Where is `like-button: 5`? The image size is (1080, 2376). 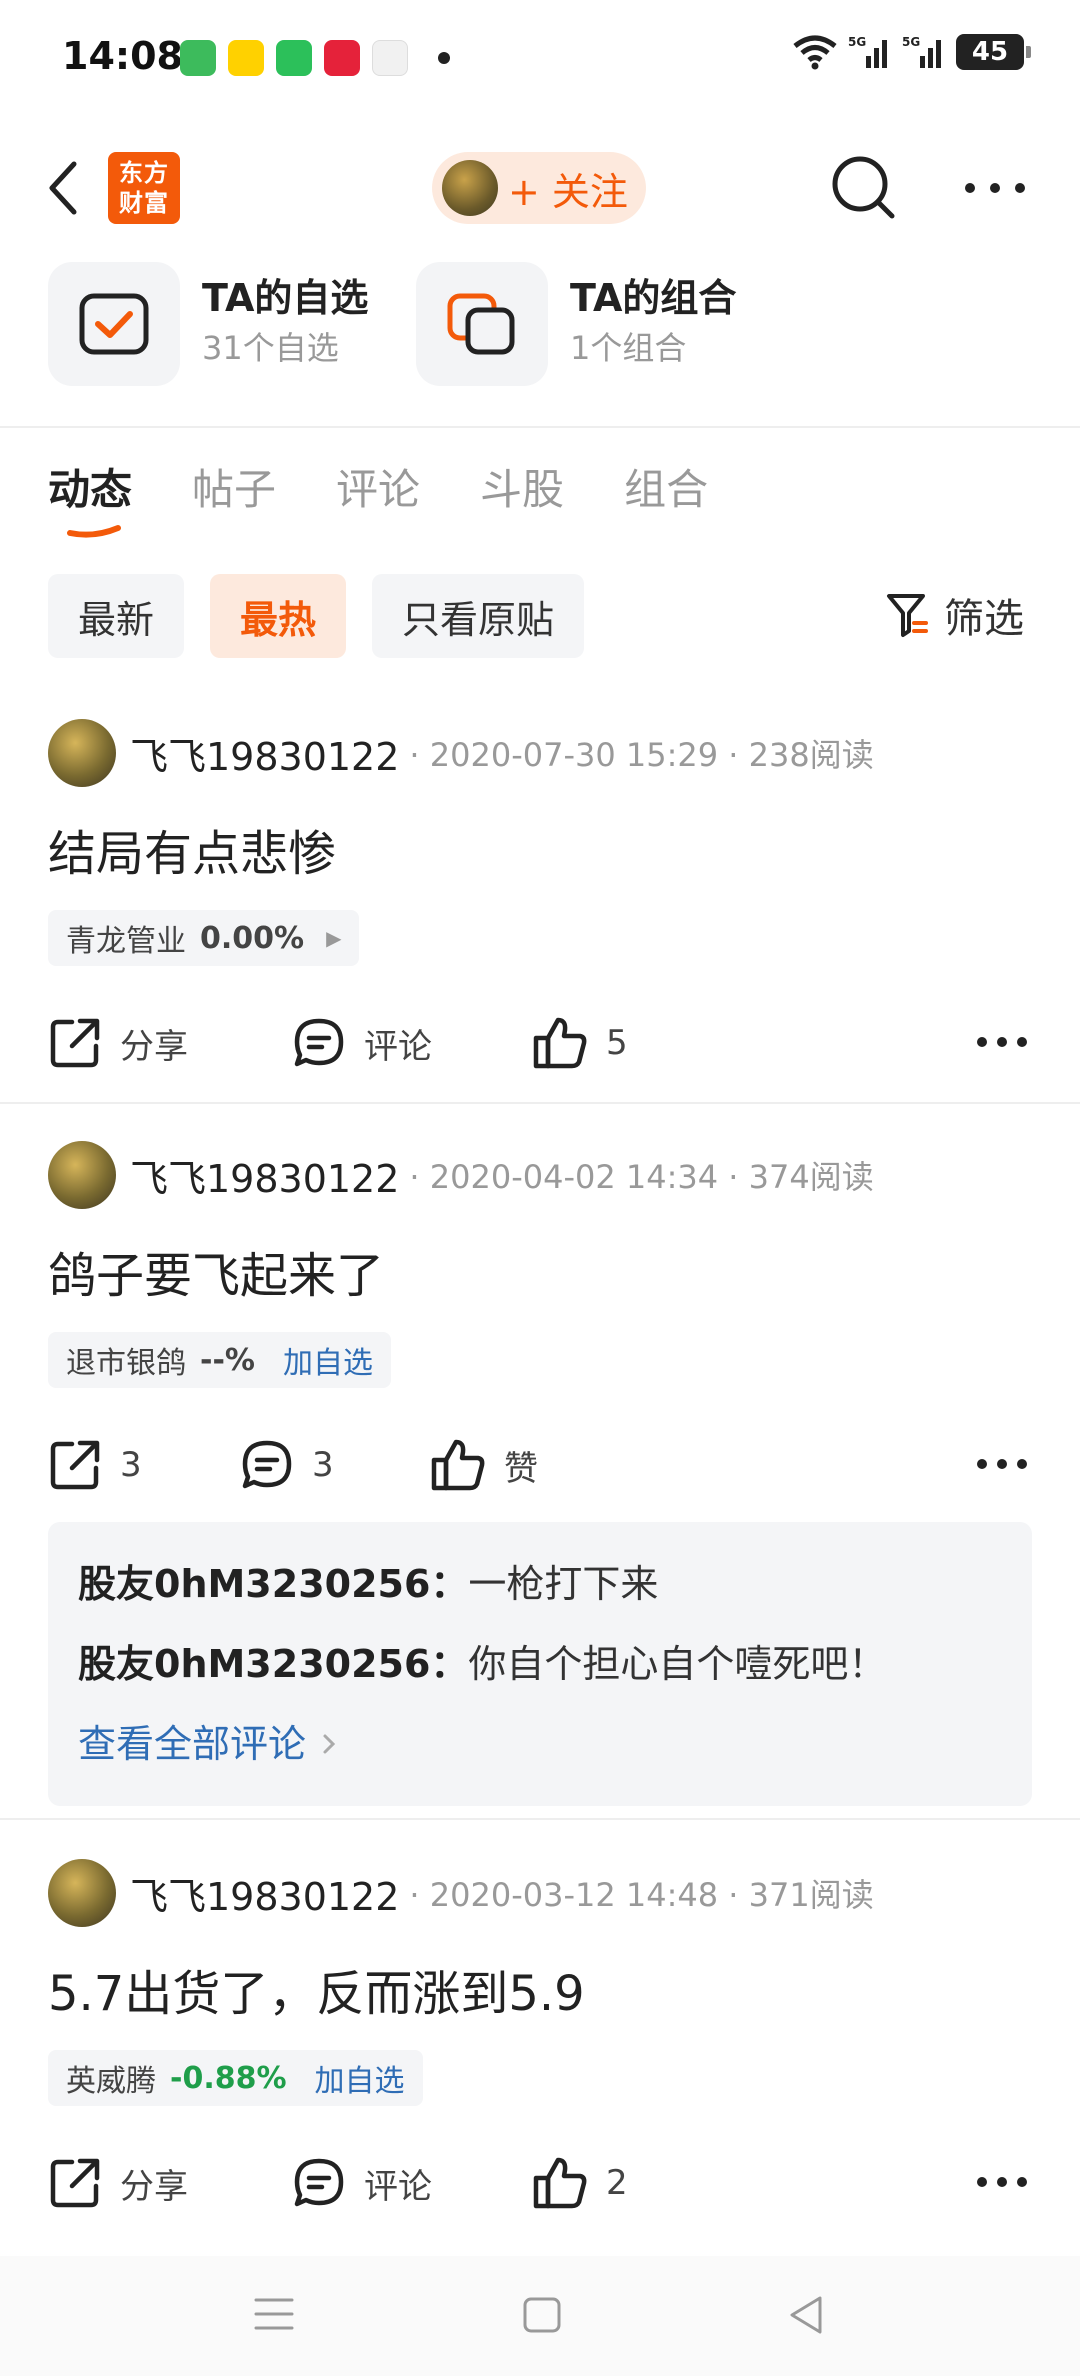 like-button: 5 is located at coordinates (580, 1043).